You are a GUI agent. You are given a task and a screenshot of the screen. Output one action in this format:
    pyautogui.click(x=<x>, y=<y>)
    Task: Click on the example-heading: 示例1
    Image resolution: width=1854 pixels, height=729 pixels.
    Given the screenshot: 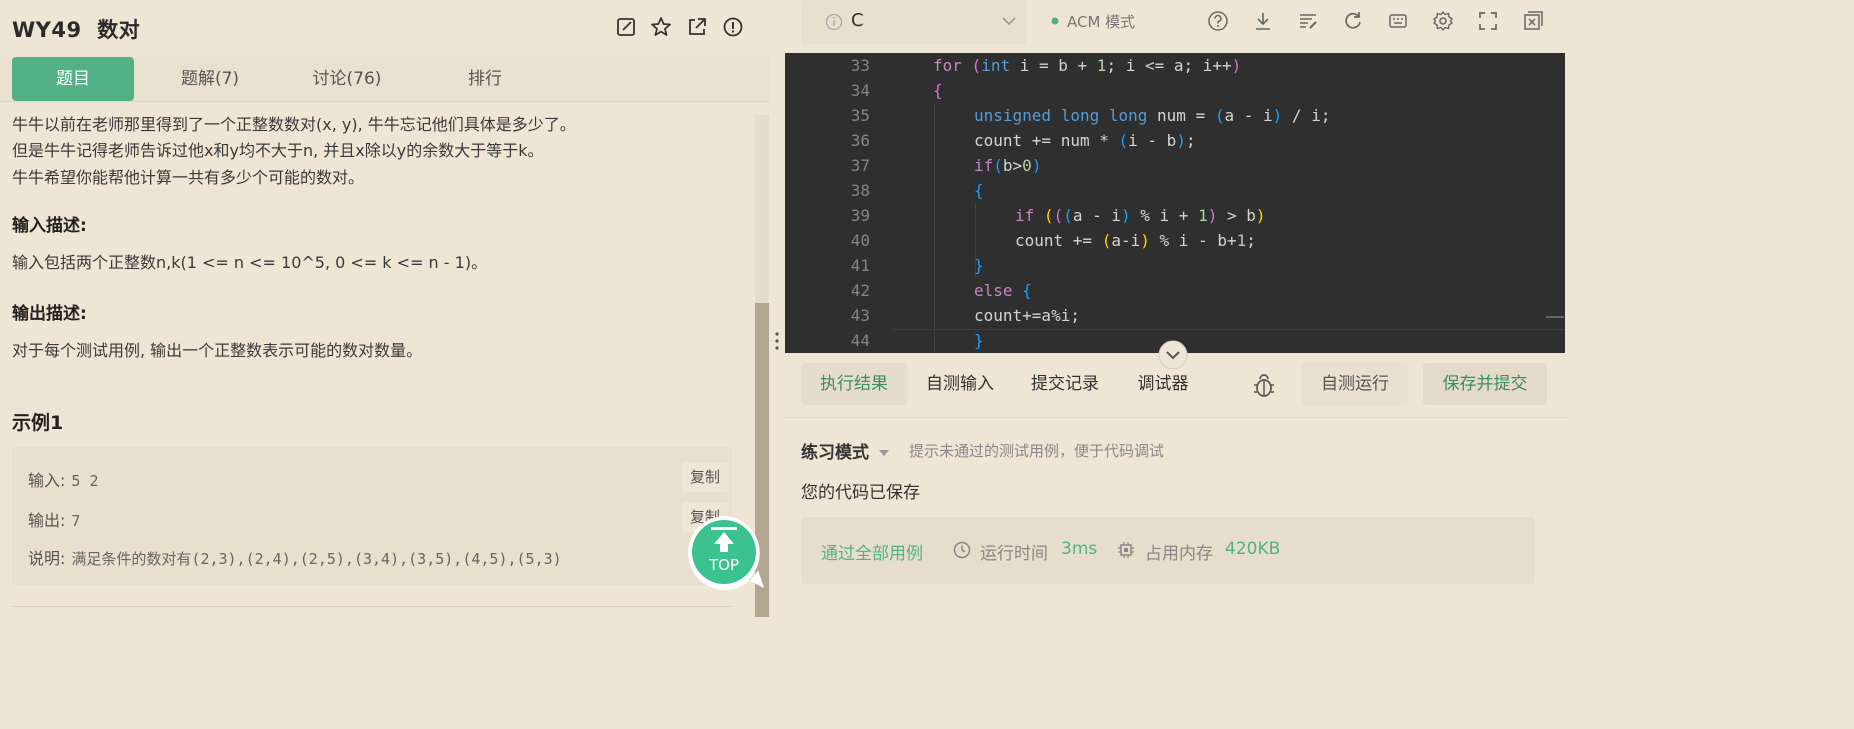 What is the action you would take?
    pyautogui.click(x=38, y=423)
    